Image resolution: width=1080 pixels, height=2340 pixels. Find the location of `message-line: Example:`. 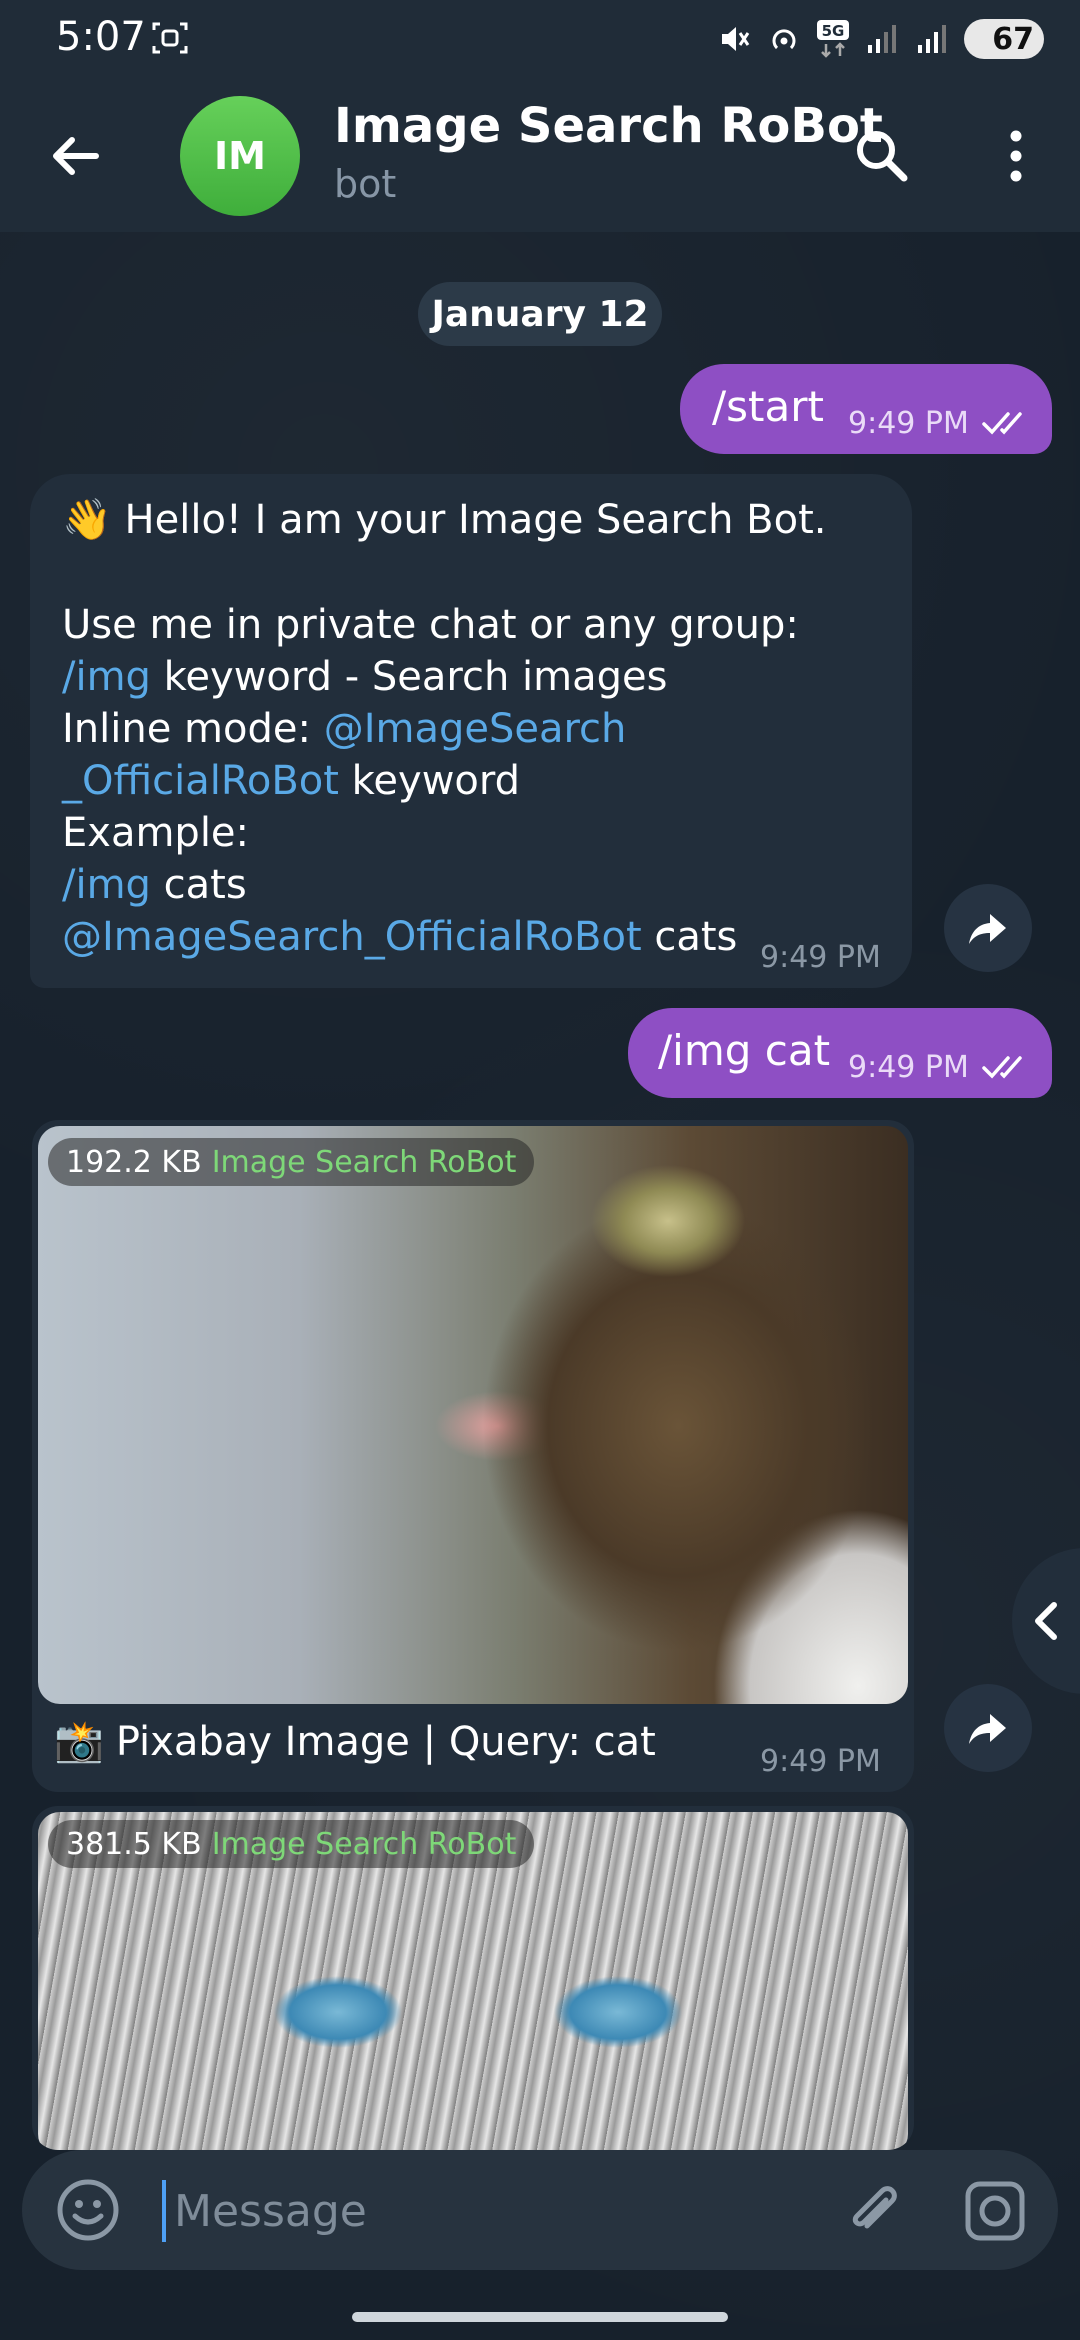

message-line: Example: is located at coordinates (156, 833).